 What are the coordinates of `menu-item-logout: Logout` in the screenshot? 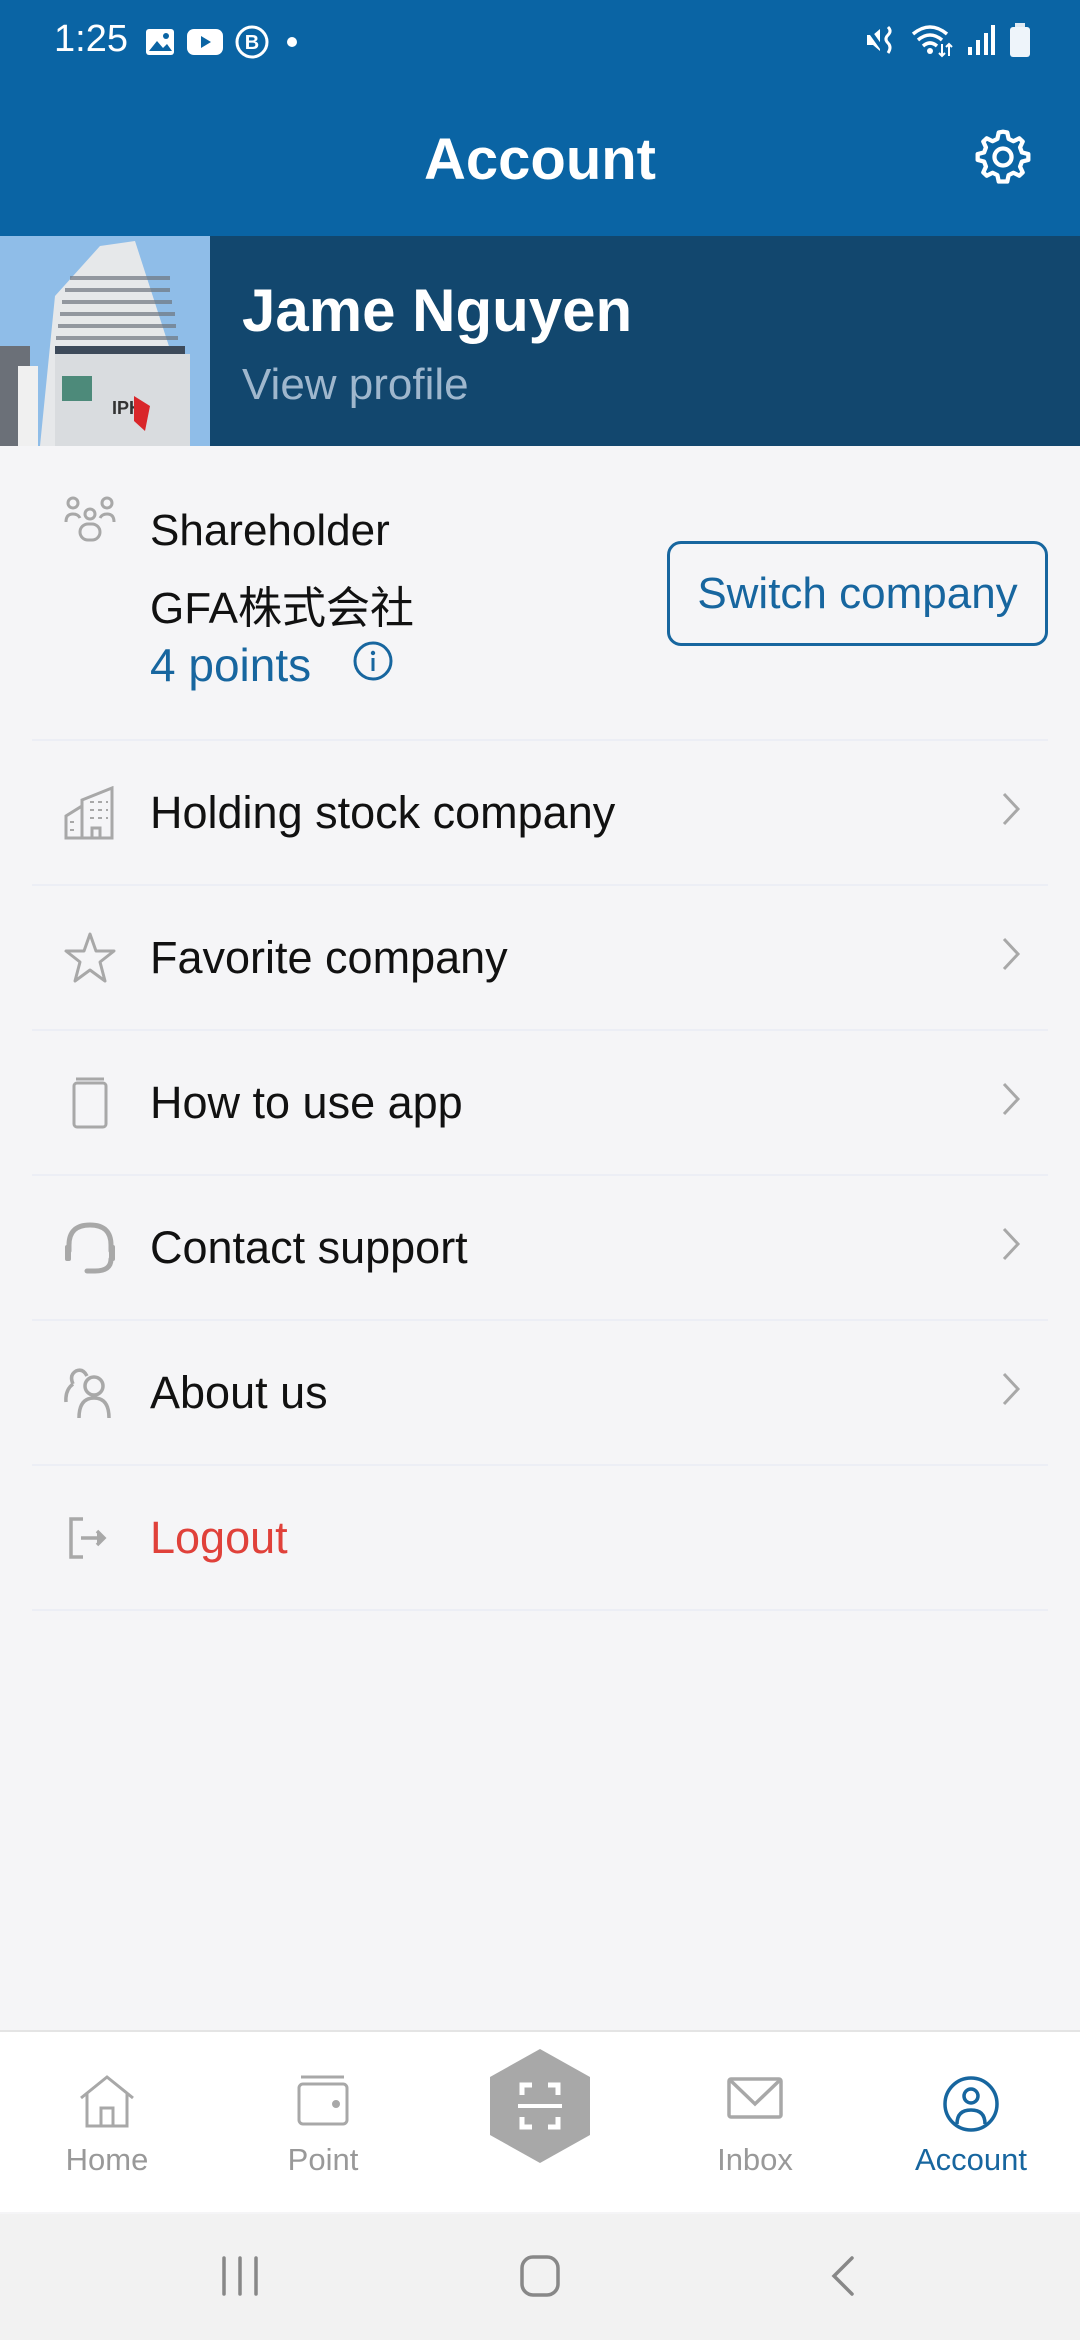 It's located at (540, 1538).